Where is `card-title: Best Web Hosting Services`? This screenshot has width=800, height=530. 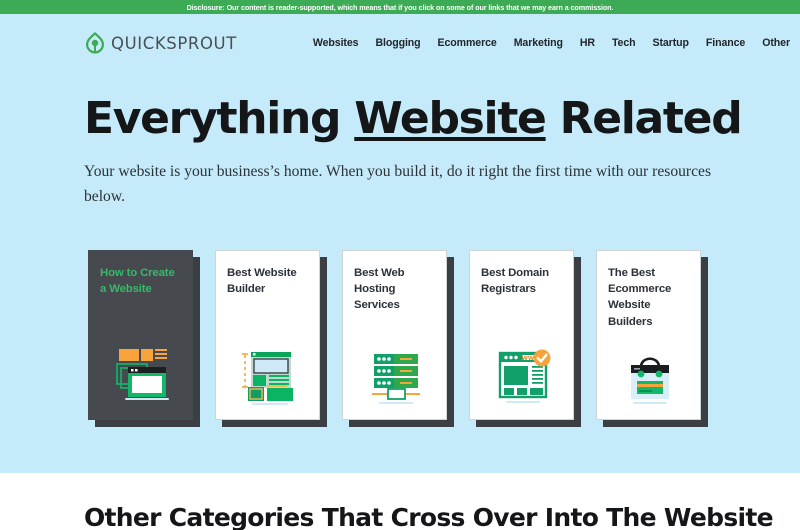
card-title: Best Web Hosting Services is located at coordinates (379, 289).